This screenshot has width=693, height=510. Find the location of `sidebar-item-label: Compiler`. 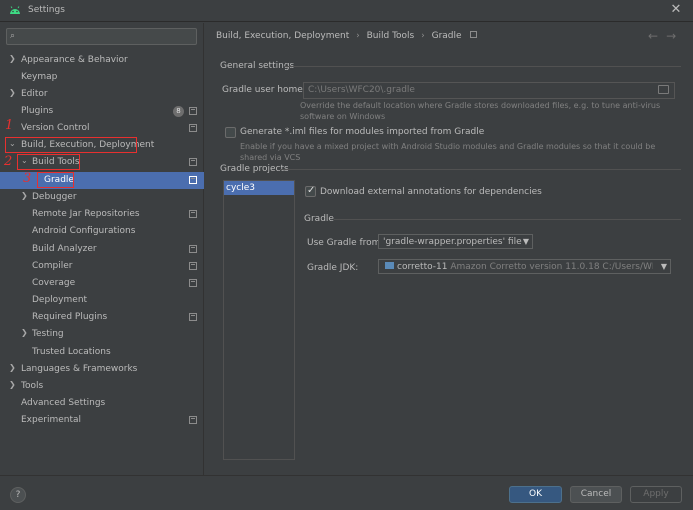

sidebar-item-label: Compiler is located at coordinates (52, 266).